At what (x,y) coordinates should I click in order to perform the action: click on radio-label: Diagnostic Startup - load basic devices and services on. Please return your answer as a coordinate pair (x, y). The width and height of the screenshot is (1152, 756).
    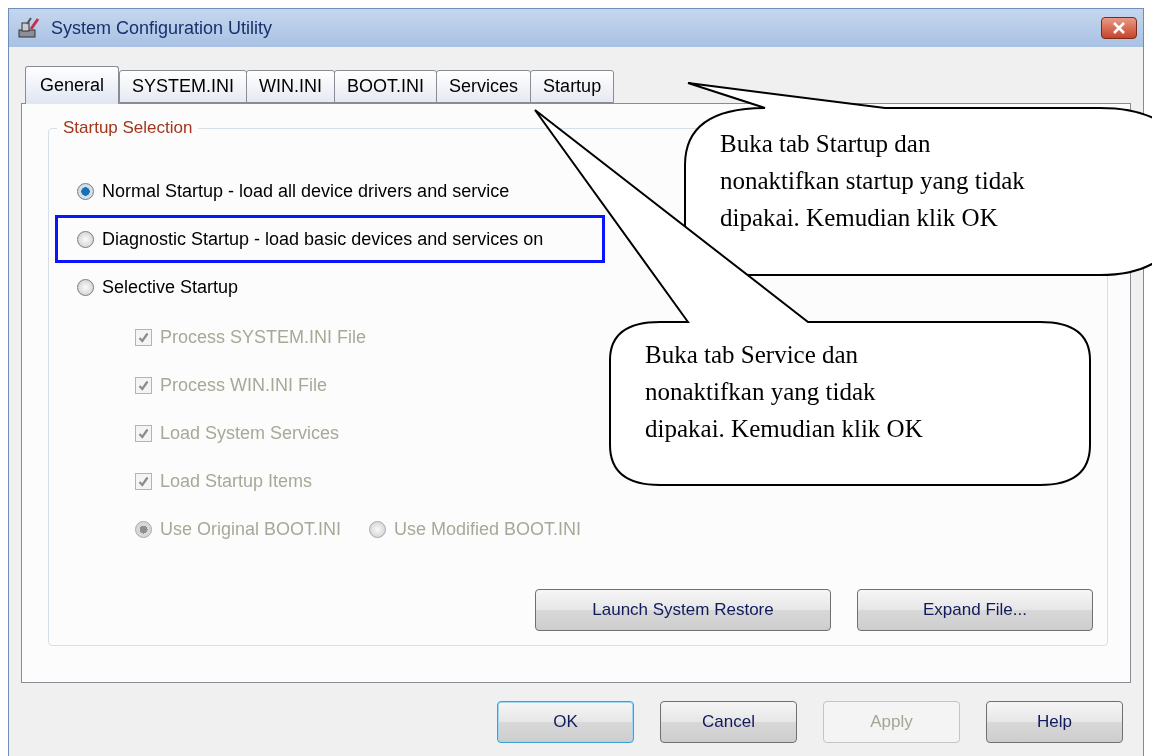
    Looking at the image, I should click on (323, 239).